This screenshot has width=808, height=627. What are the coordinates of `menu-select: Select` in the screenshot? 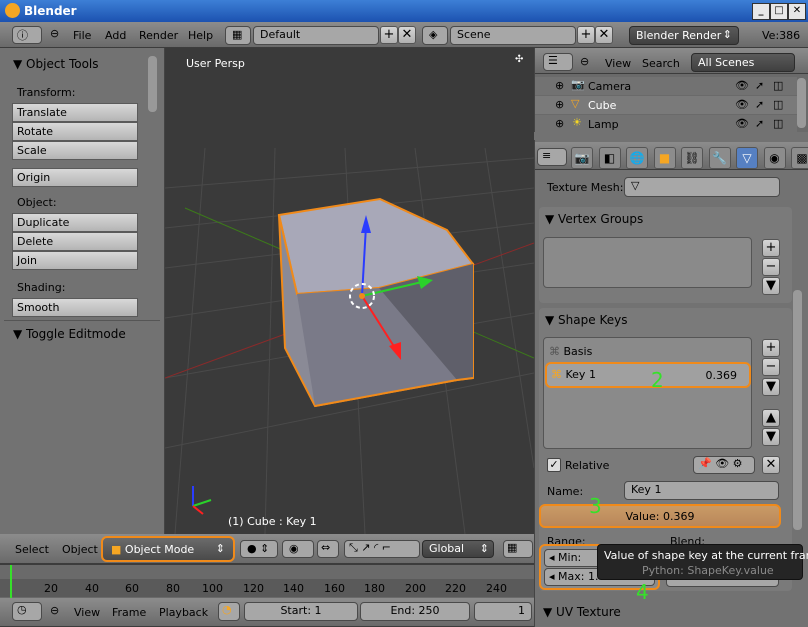 It's located at (32, 549).